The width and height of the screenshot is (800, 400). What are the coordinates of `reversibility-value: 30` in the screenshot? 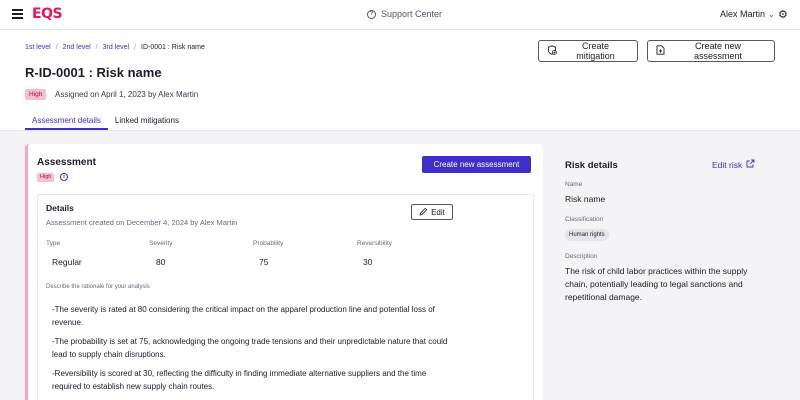 It's located at (368, 262).